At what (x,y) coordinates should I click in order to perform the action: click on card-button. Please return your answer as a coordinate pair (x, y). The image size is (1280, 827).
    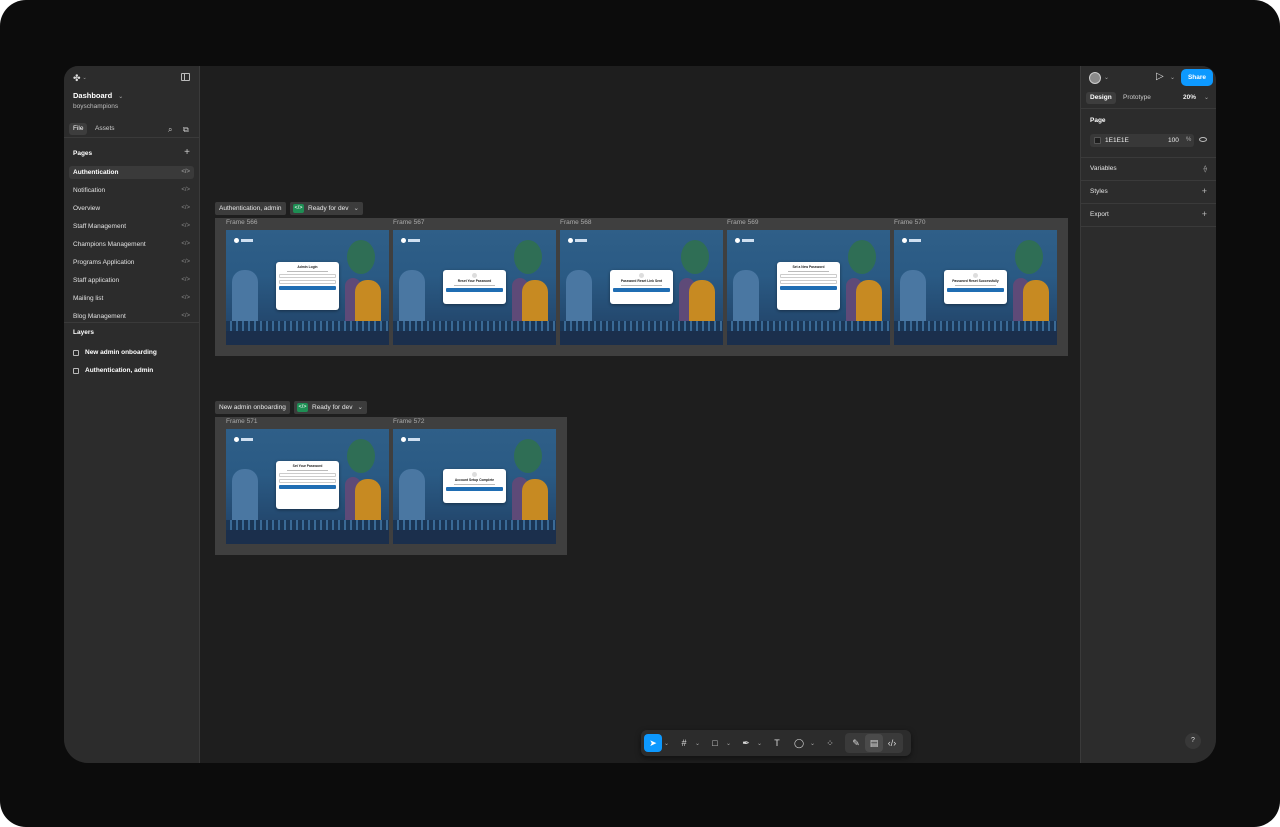
    Looking at the image, I should click on (975, 290).